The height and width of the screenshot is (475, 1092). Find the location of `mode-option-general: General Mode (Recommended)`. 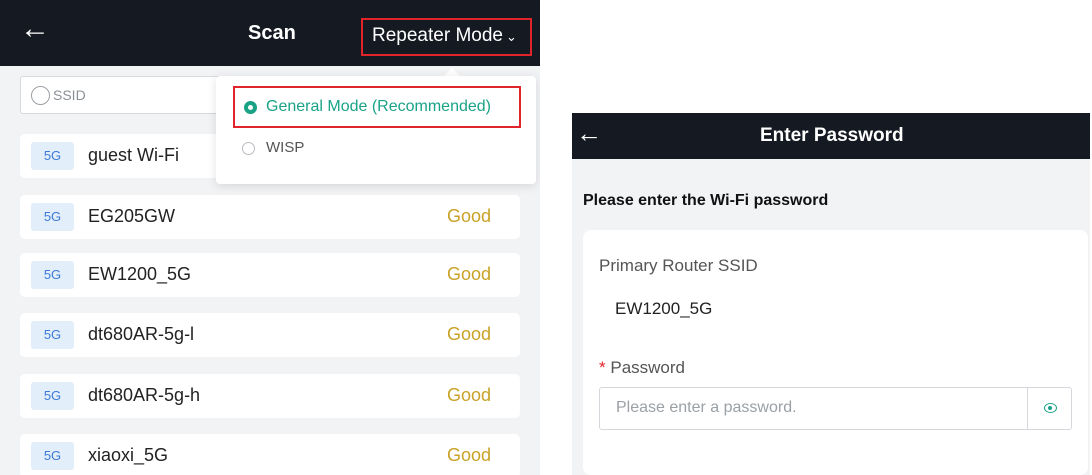

mode-option-general: General Mode (Recommended) is located at coordinates (377, 107).